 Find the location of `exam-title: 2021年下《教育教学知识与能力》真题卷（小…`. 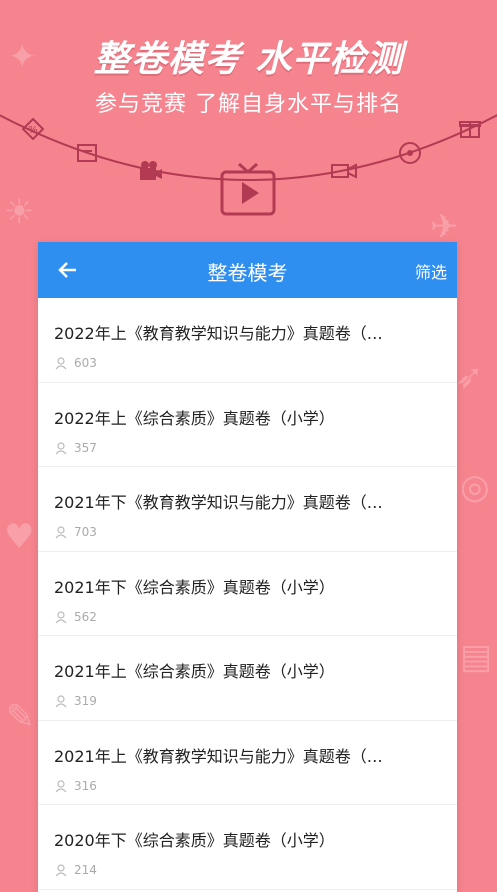

exam-title: 2021年下《教育教学知识与能力》真题卷（小… is located at coordinates (221, 502).